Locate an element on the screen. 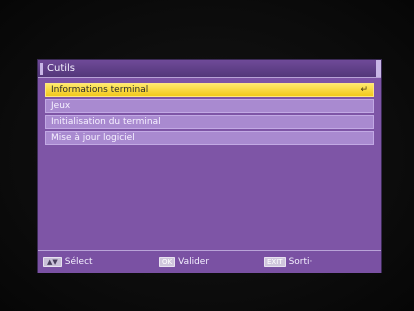  footer-hints: ▲▼ Sélect OK Valider EXIT Sorti· is located at coordinates (209, 261).